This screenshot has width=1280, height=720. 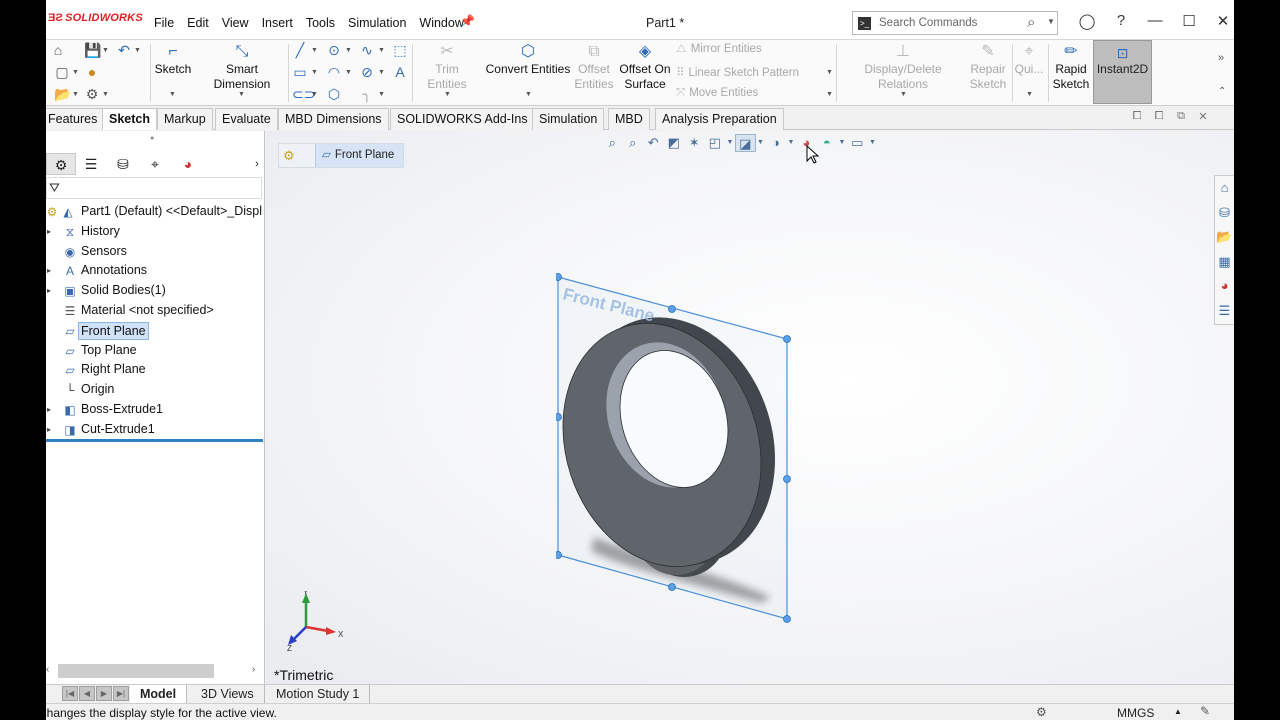 I want to click on tree-item-annotations: ▸ A Annotations, so click(x=155, y=271).